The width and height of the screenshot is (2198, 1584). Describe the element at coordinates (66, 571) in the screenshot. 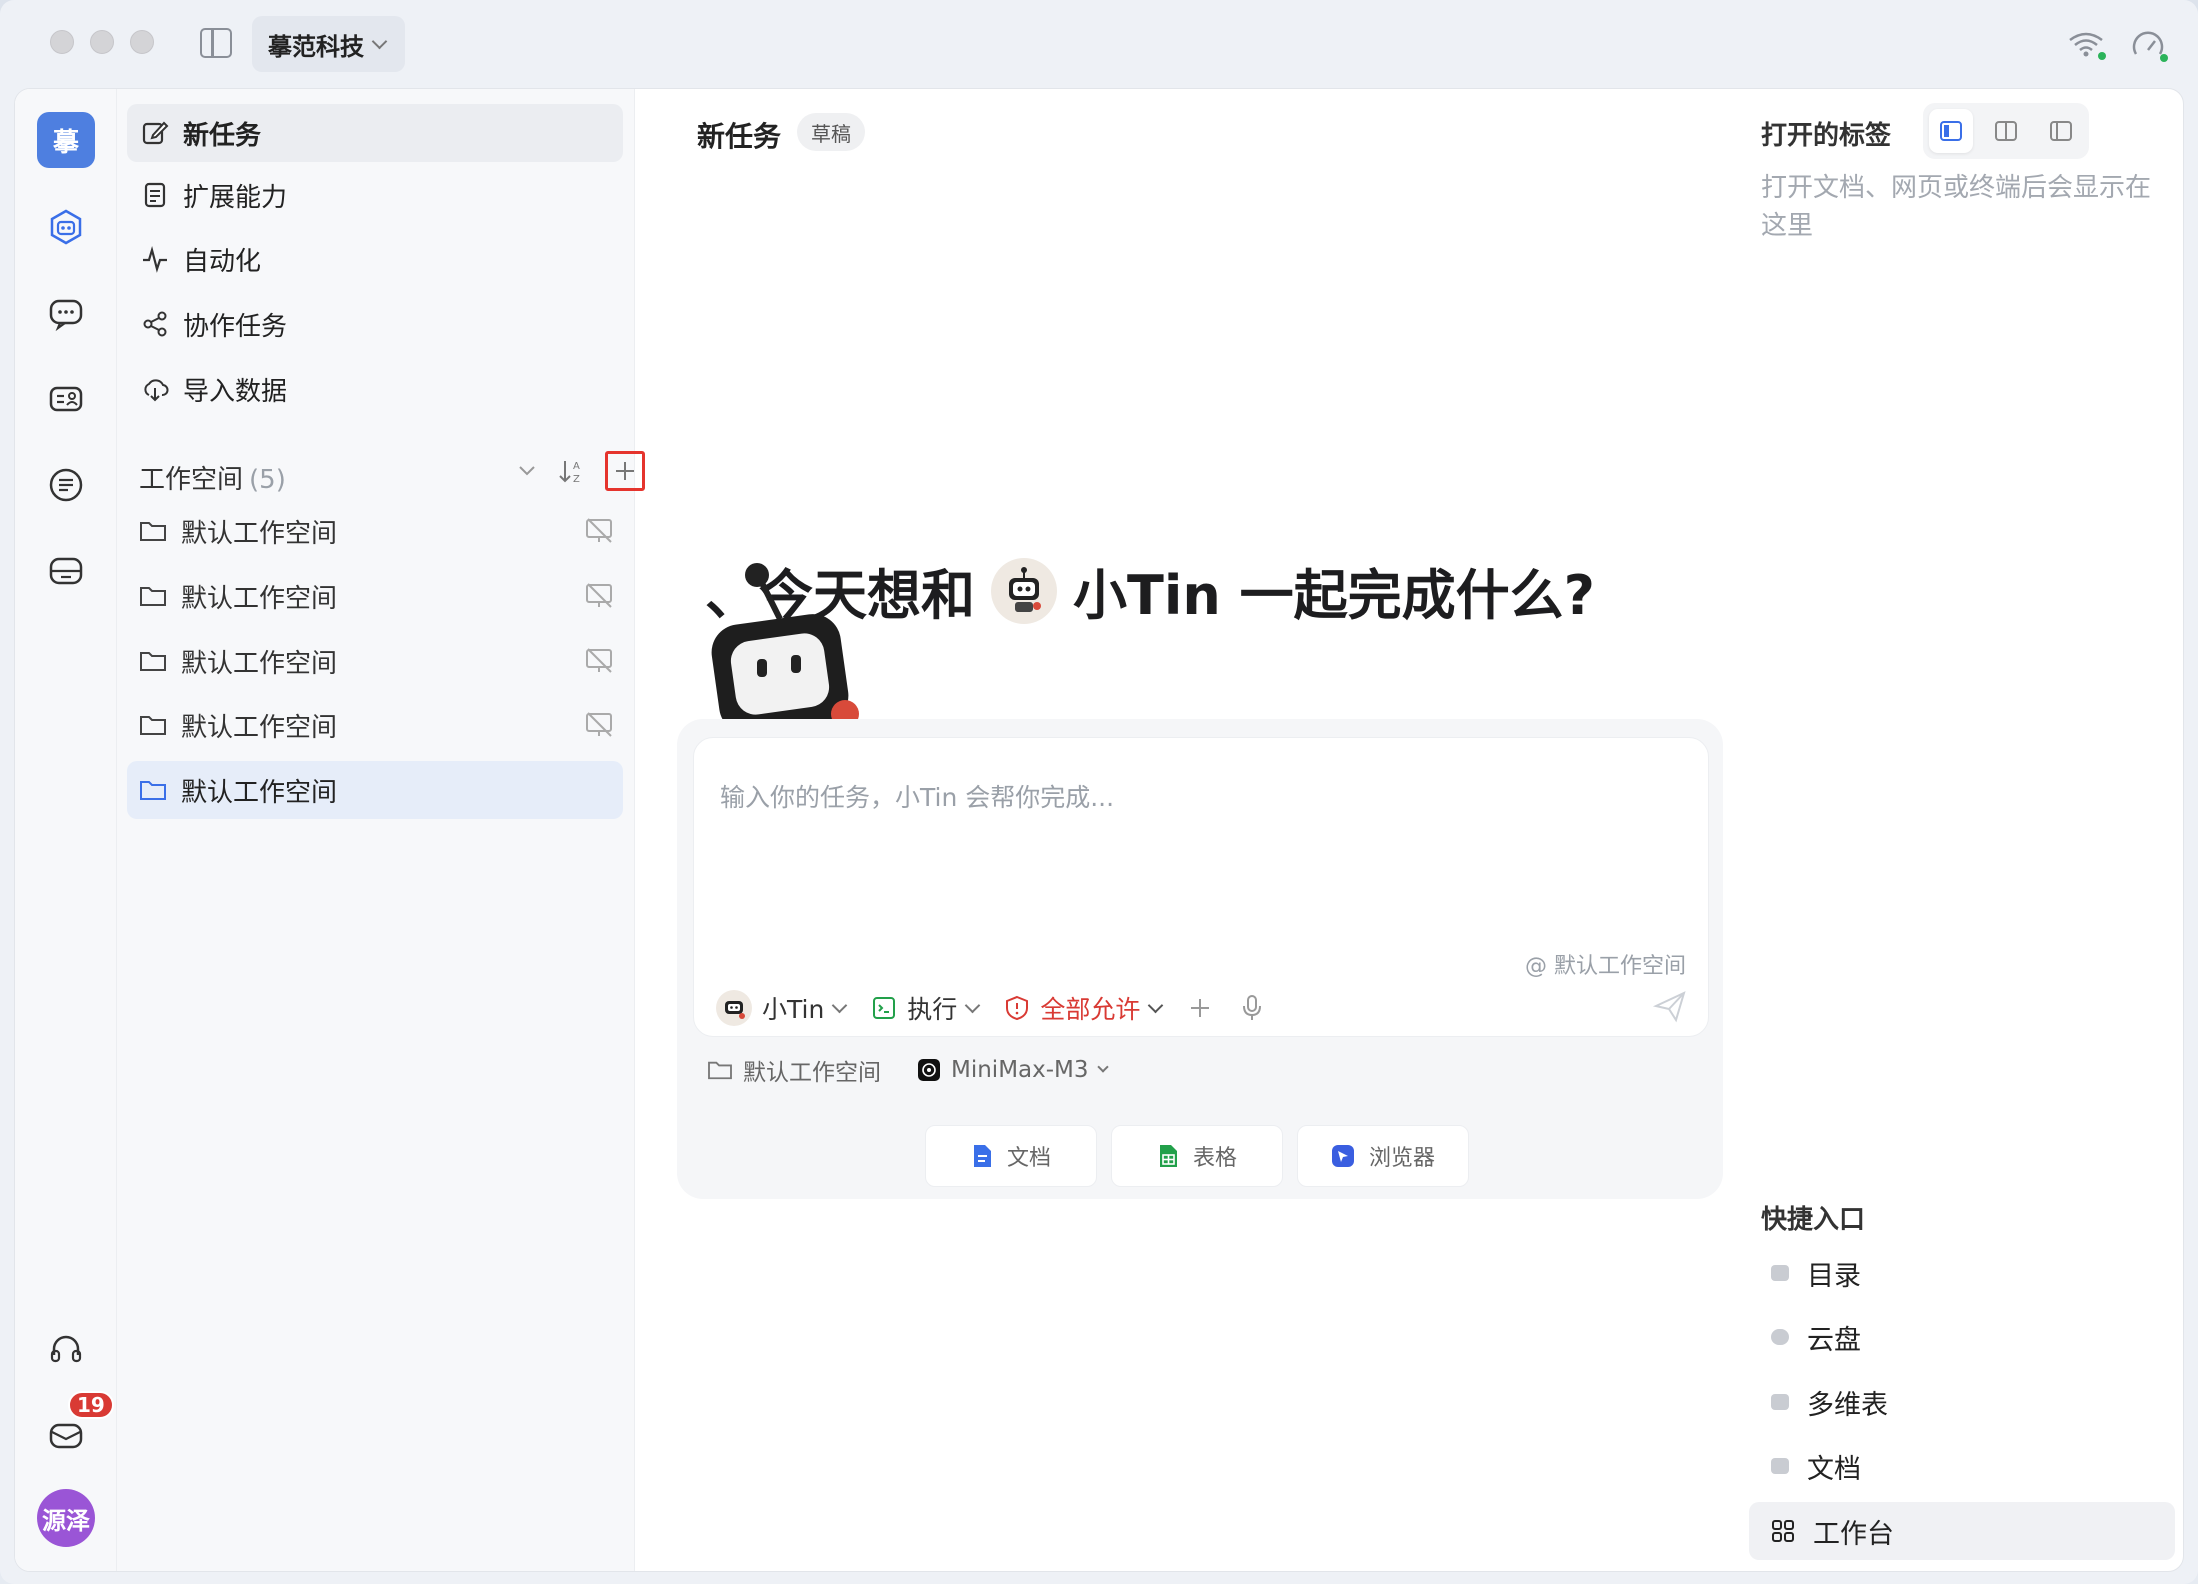

I see `folder-drawer-icon` at that location.